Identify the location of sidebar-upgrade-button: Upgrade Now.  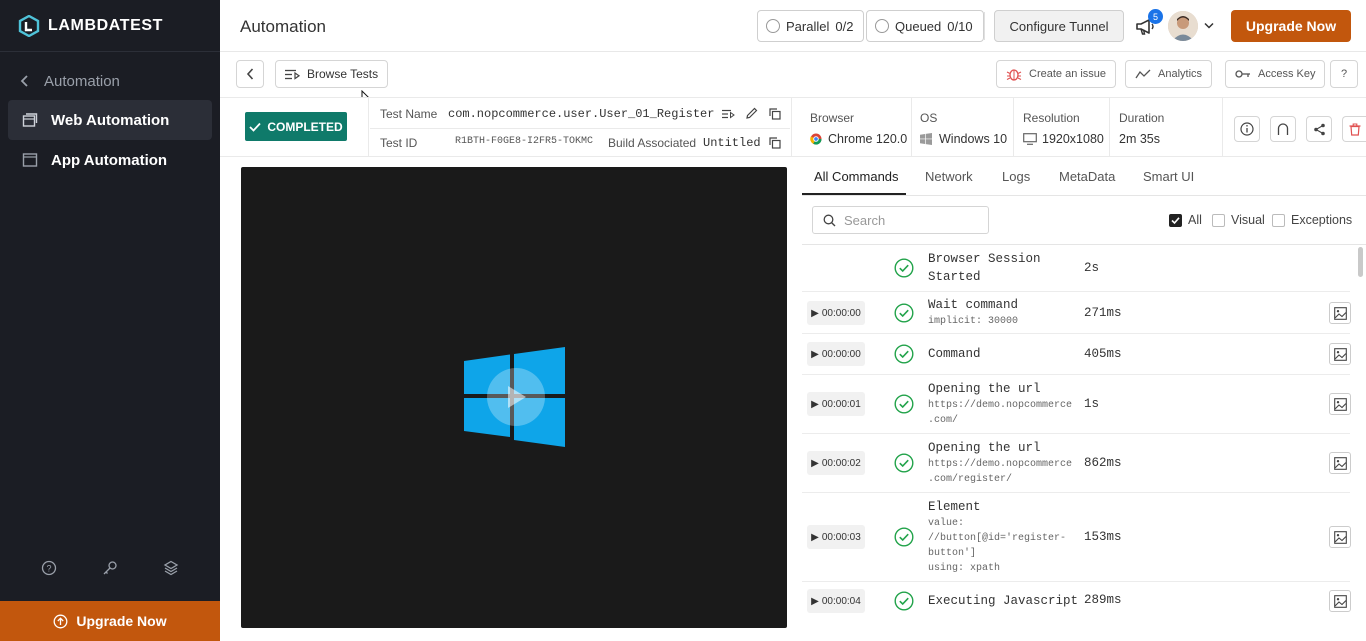
(110, 621).